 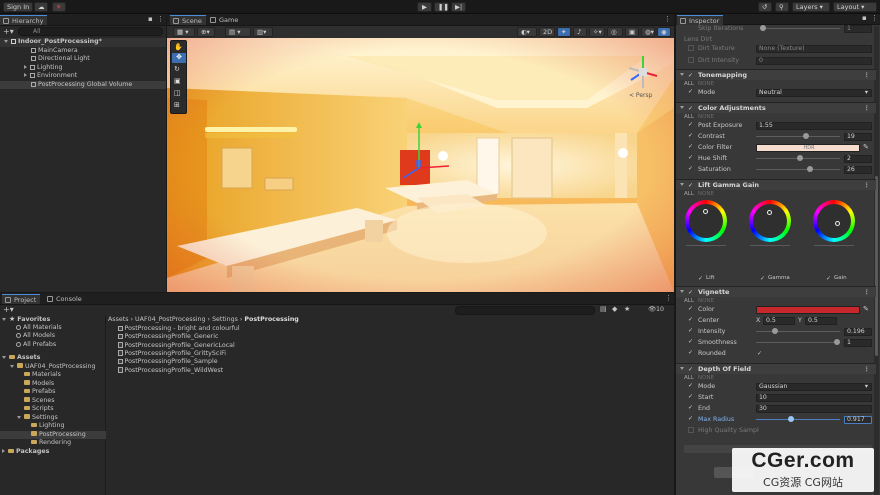 What do you see at coordinates (858, 331) in the screenshot?
I see `intensity-input: 0.196` at bounding box center [858, 331].